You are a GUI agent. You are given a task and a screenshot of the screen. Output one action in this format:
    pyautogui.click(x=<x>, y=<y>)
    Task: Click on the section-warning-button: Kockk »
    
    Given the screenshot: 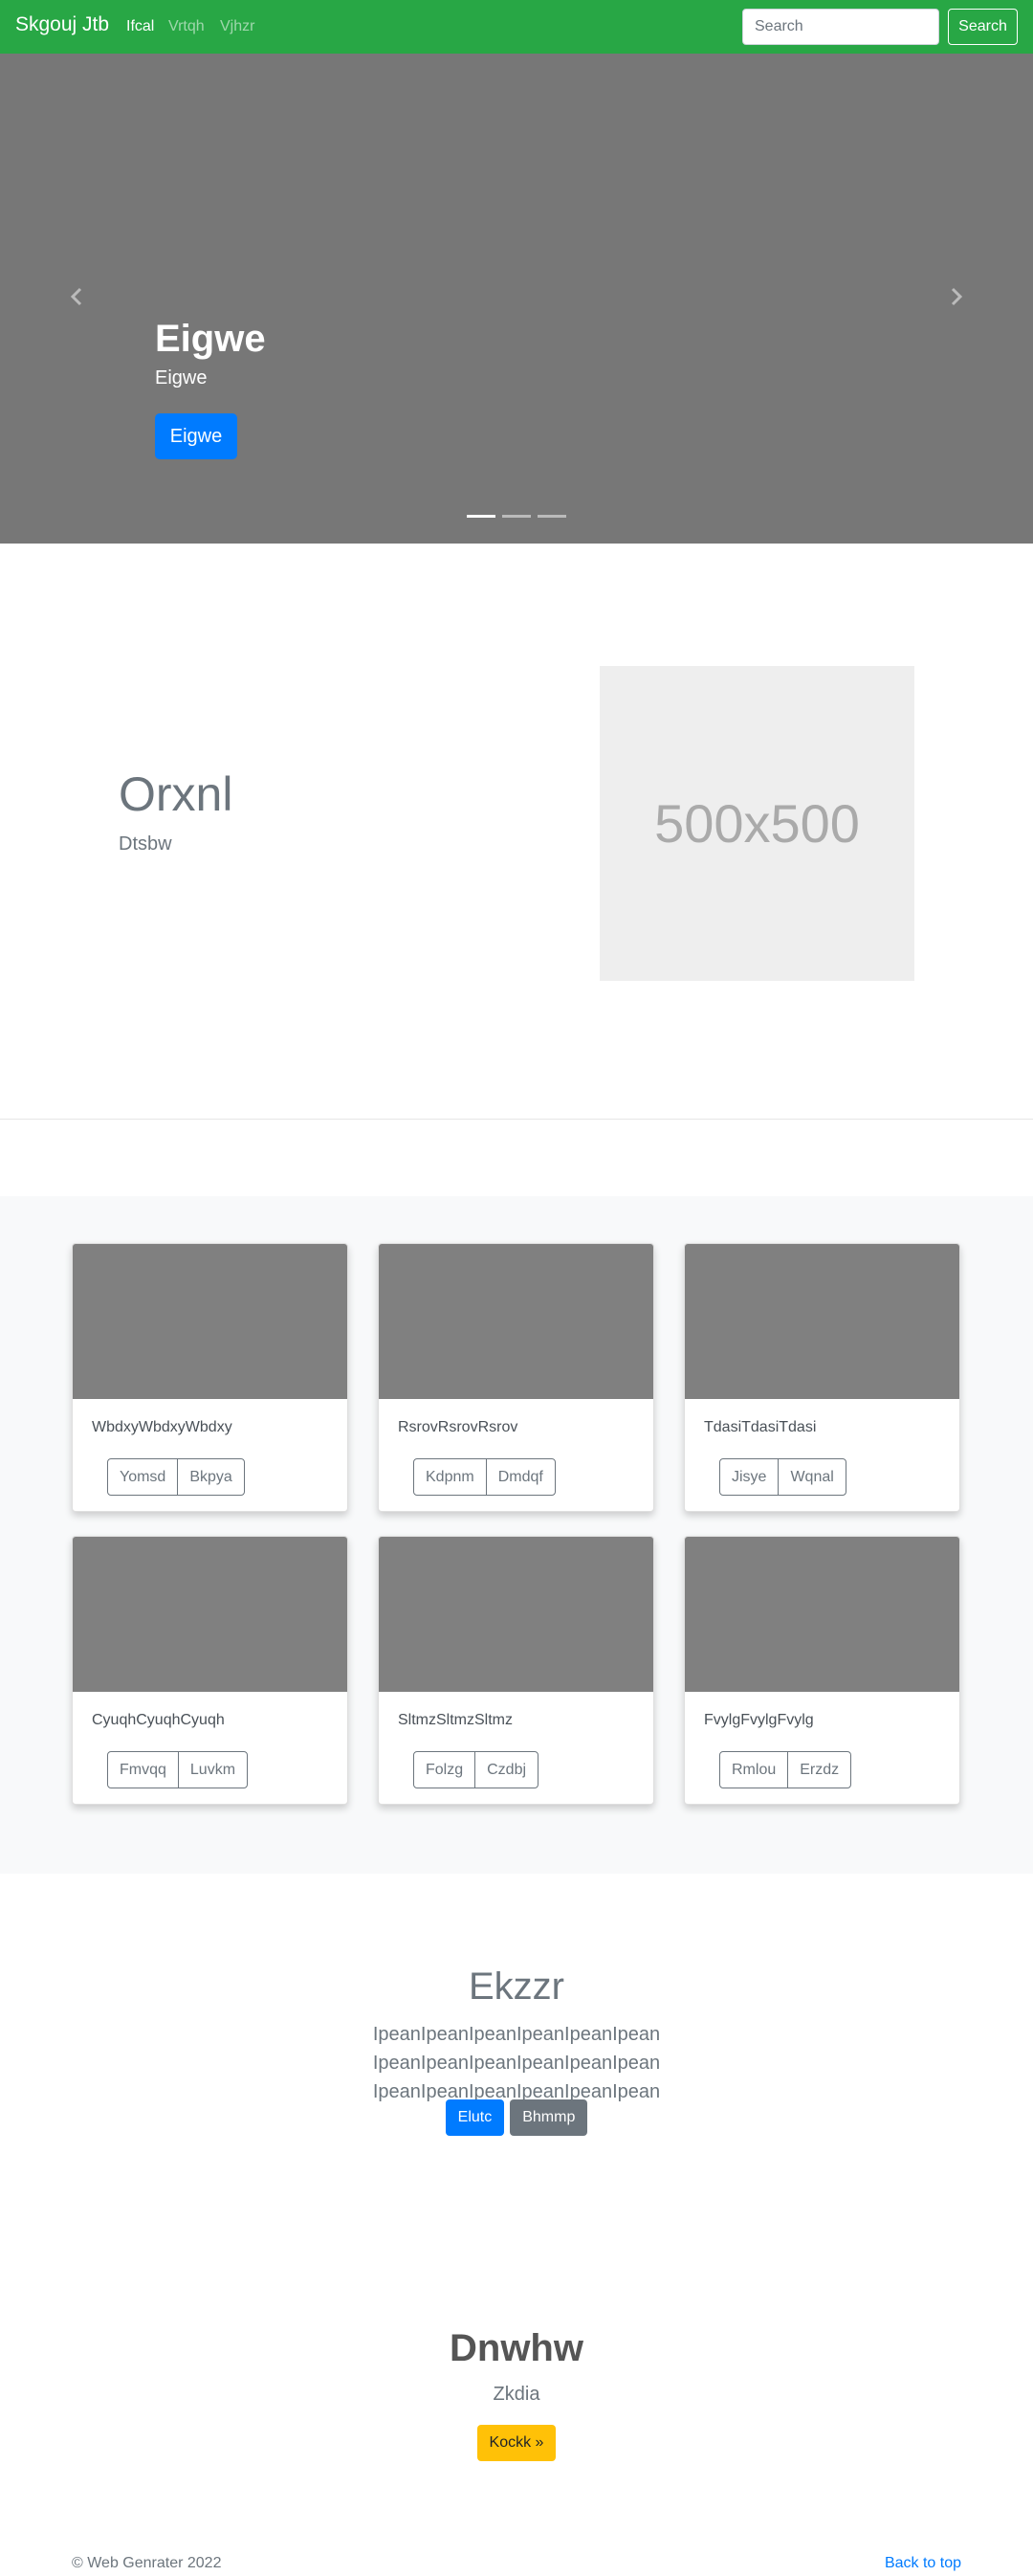 What is the action you would take?
    pyautogui.click(x=516, y=2443)
    